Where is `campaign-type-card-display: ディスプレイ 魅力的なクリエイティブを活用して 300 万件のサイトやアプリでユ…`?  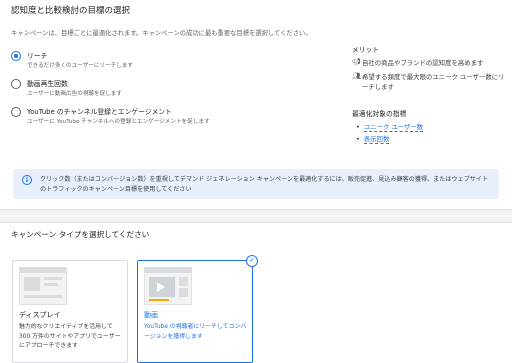
campaign-type-card-display: ディスプレイ 魅力的なクリエイティブを活用して 300 万件のサイトやアプリでユ… is located at coordinates (70, 311).